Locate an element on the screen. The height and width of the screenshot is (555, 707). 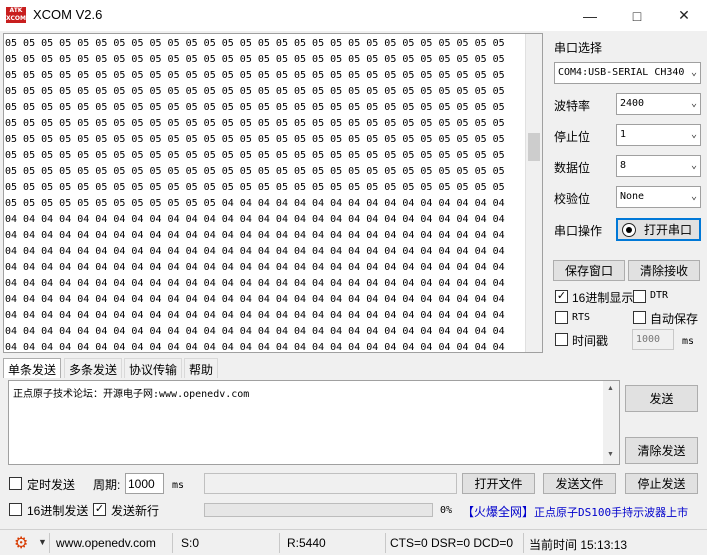
port-status-icon is located at coordinates (629, 229).